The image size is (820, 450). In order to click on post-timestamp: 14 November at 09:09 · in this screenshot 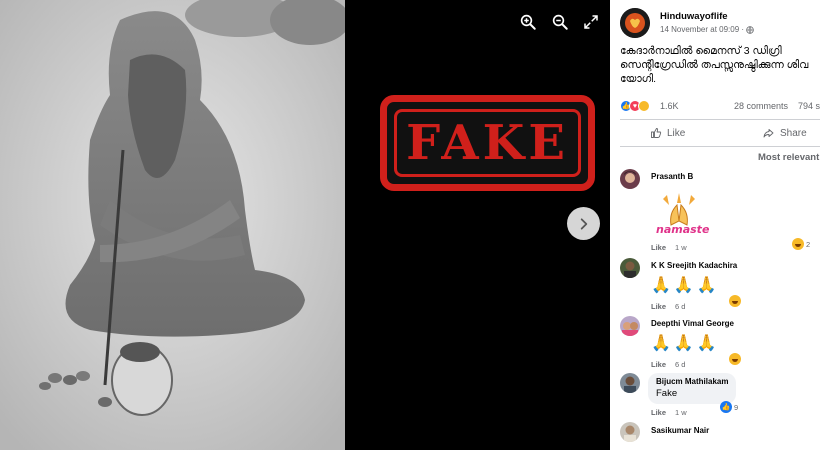, I will do `click(702, 29)`.